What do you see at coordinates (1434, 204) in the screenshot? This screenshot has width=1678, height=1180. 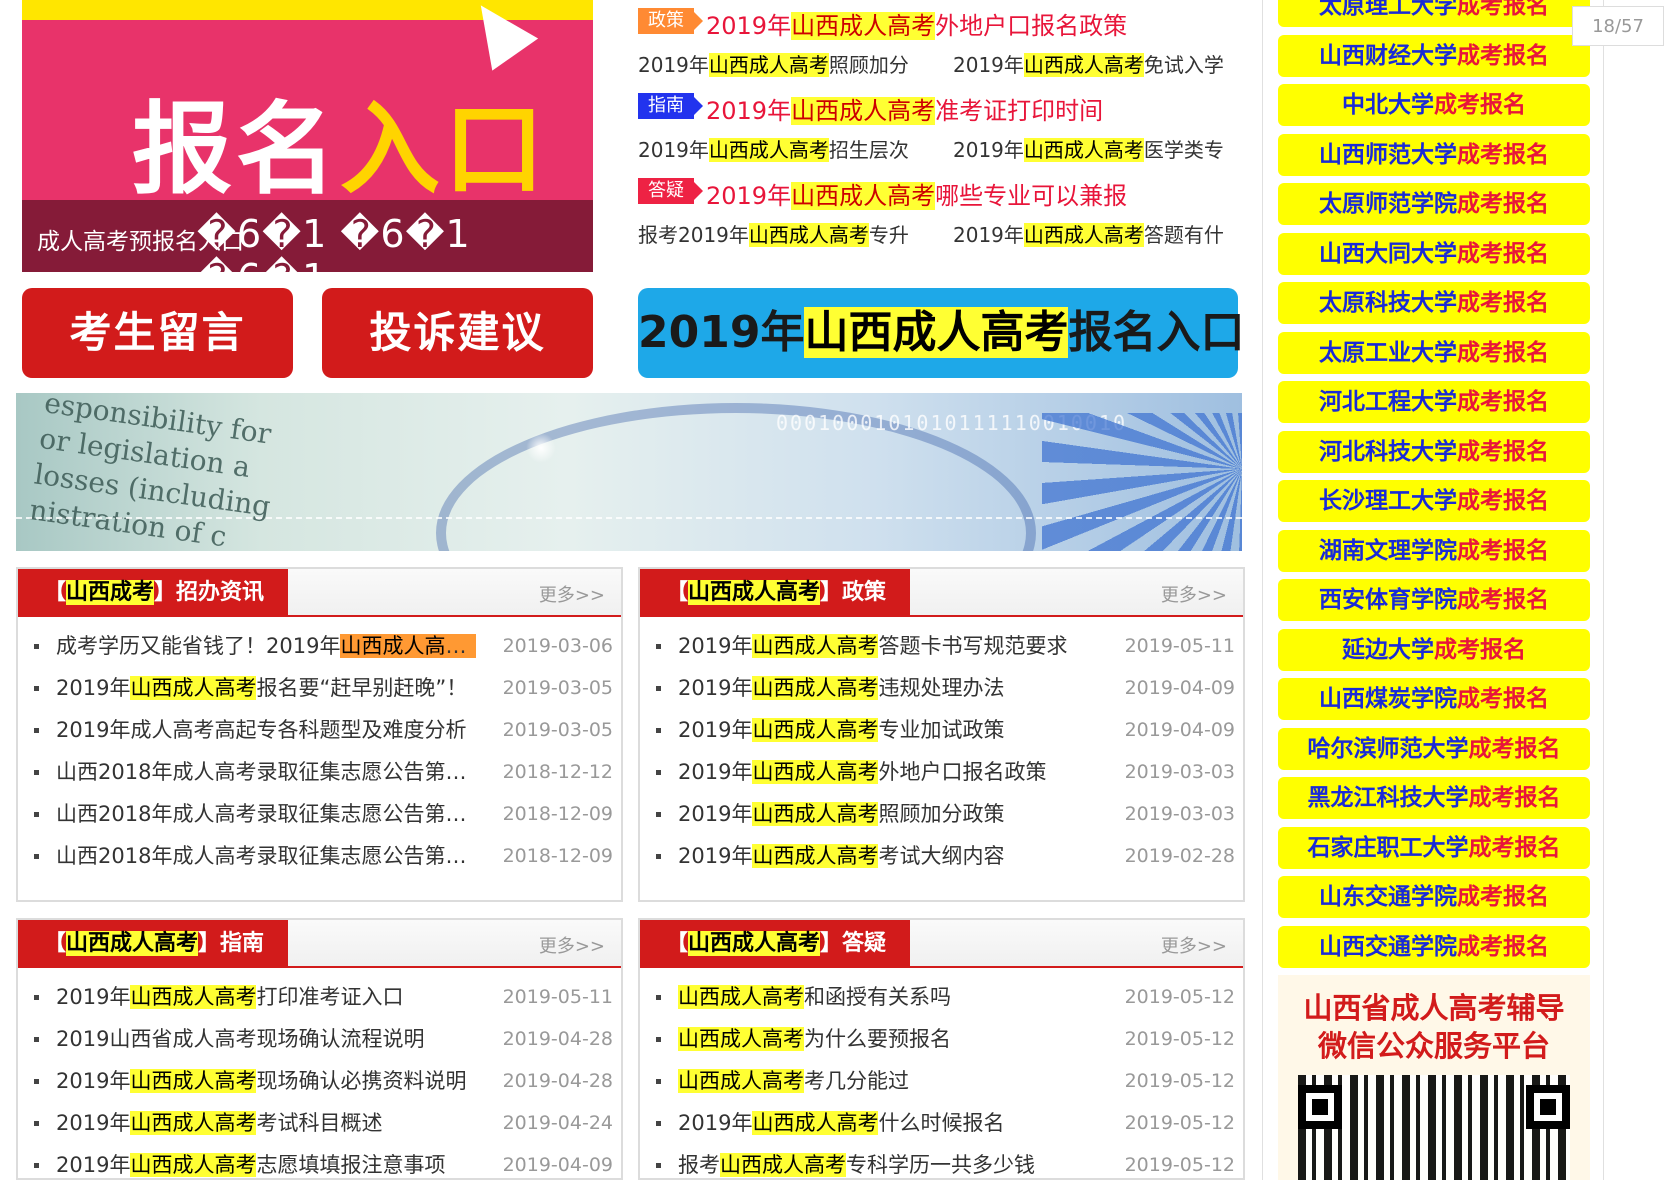 I see `university-link: 太原师范学院成考报名` at bounding box center [1434, 204].